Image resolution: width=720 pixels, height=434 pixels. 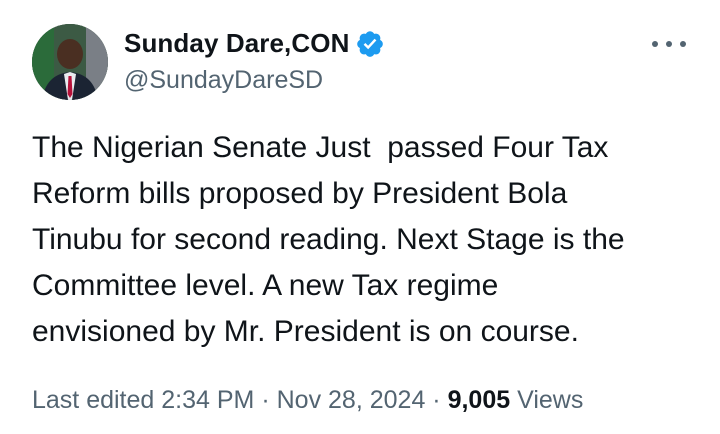 I want to click on views-count: 9,005, so click(x=479, y=400).